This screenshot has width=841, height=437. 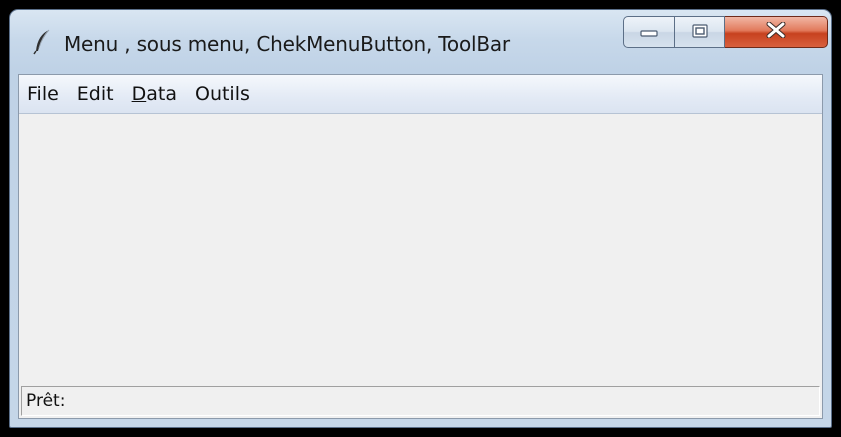 I want to click on menu-data: Data, so click(x=154, y=94).